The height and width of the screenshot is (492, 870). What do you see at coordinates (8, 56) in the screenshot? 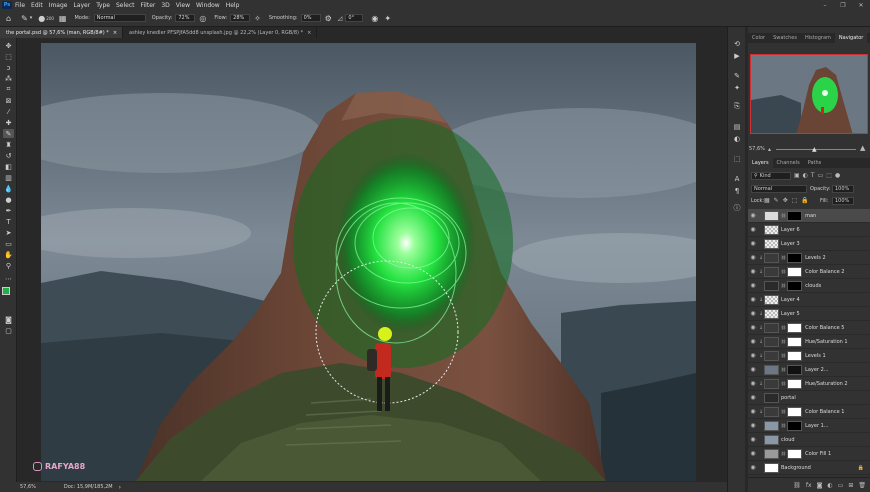
I see `marquee-tool-icon: ⬚` at bounding box center [8, 56].